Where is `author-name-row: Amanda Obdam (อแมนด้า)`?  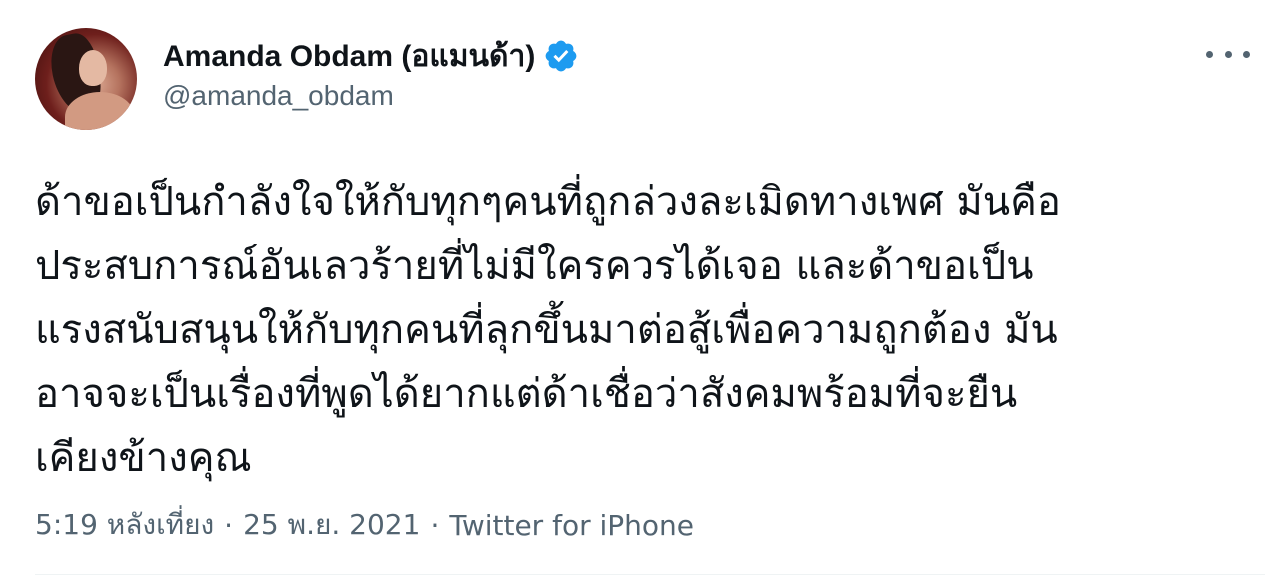 author-name-row: Amanda Obdam (อแมนด้า) is located at coordinates (371, 56).